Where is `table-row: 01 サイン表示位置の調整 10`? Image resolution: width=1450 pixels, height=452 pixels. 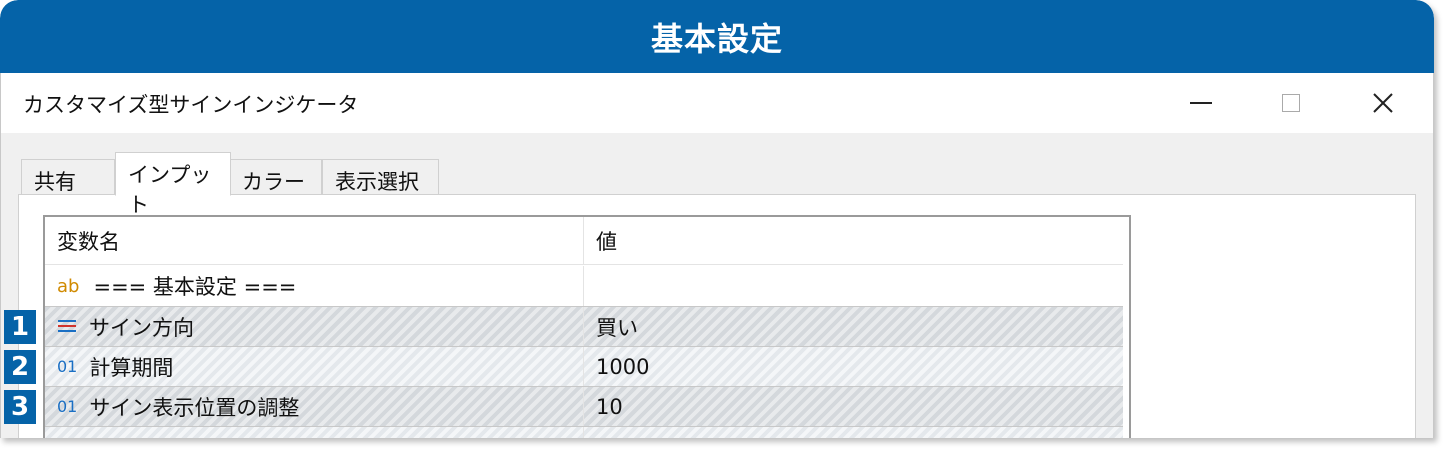
table-row: 01 サイン表示位置の調整 10 is located at coordinates (584, 406).